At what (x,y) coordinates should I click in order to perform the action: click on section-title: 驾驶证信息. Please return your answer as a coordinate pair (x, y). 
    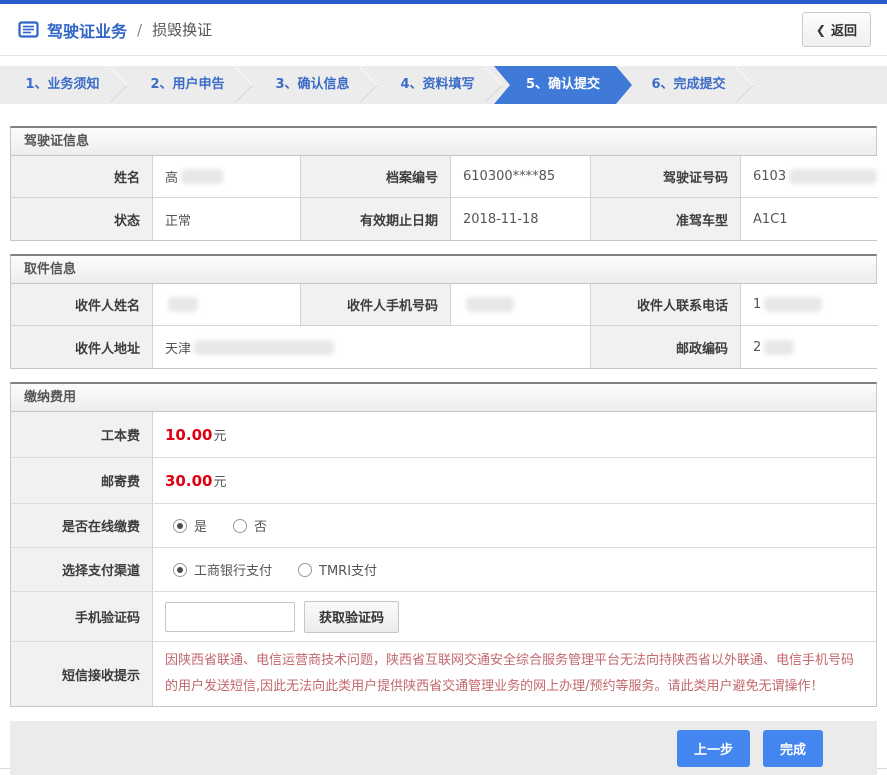
    Looking at the image, I should click on (443, 141).